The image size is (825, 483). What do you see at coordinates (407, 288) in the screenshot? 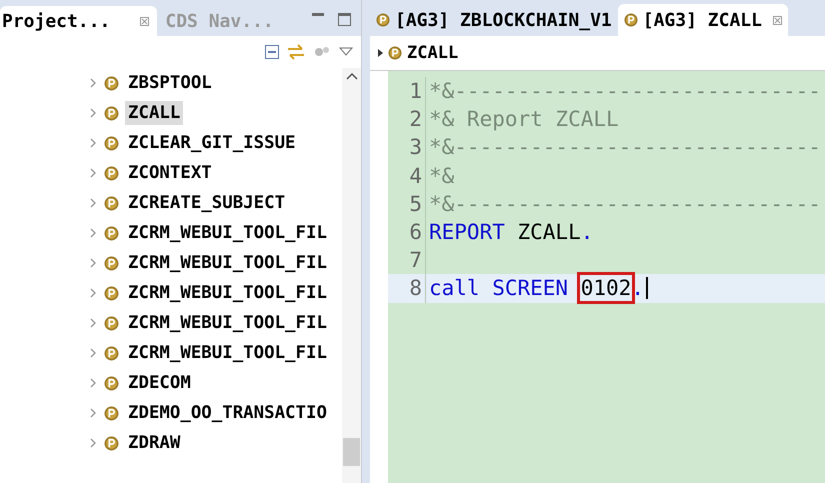
I see `line-number: 8` at bounding box center [407, 288].